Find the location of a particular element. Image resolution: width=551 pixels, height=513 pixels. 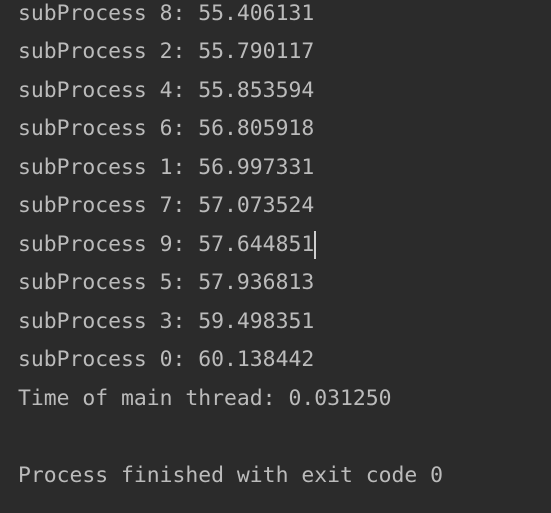

console-line: subProcess 7: 57.073524 is located at coordinates (166, 205).